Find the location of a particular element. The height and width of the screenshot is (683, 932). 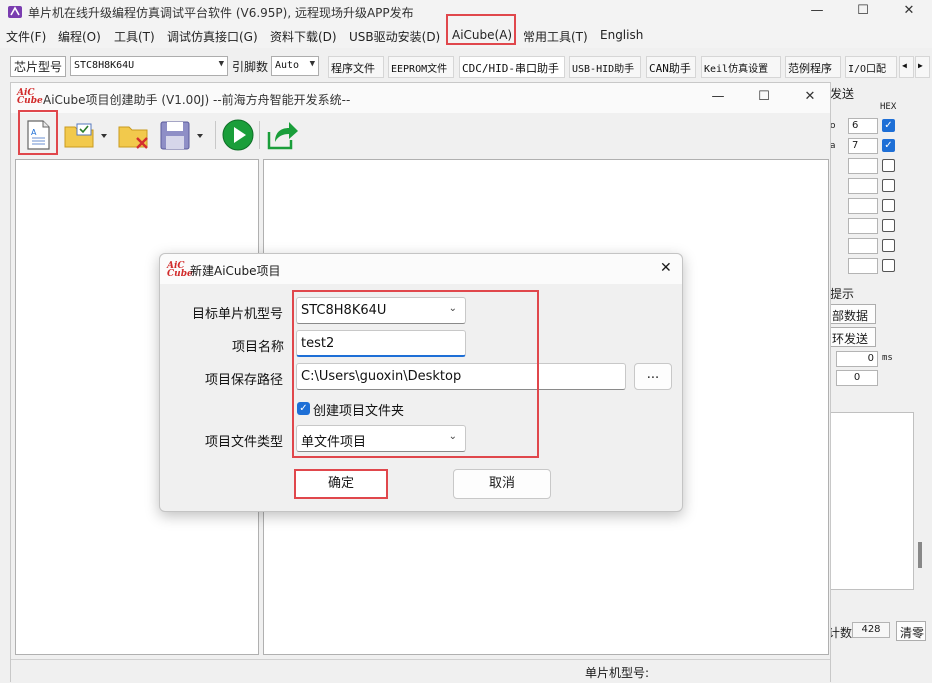

menu-english: English is located at coordinates (621, 35).